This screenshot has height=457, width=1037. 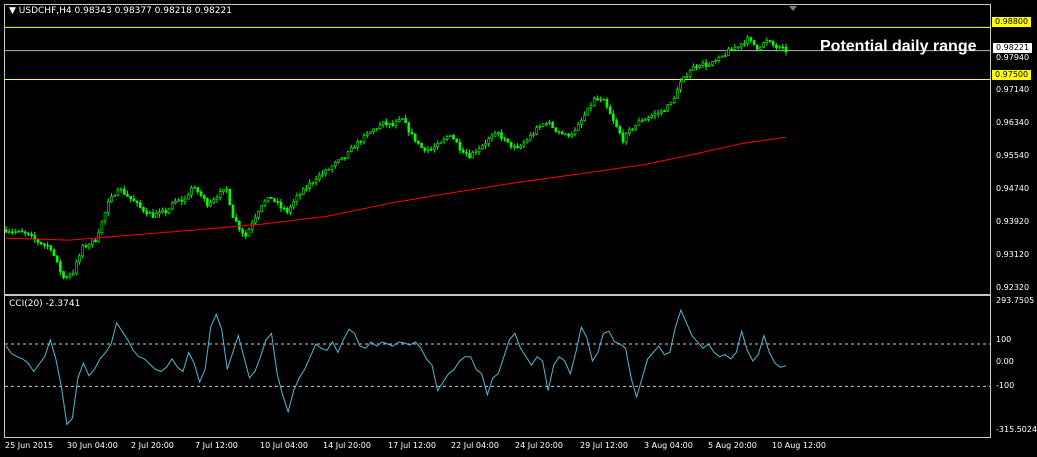 I want to click on price-box-lower-level: 0.97500, so click(x=1012, y=75).